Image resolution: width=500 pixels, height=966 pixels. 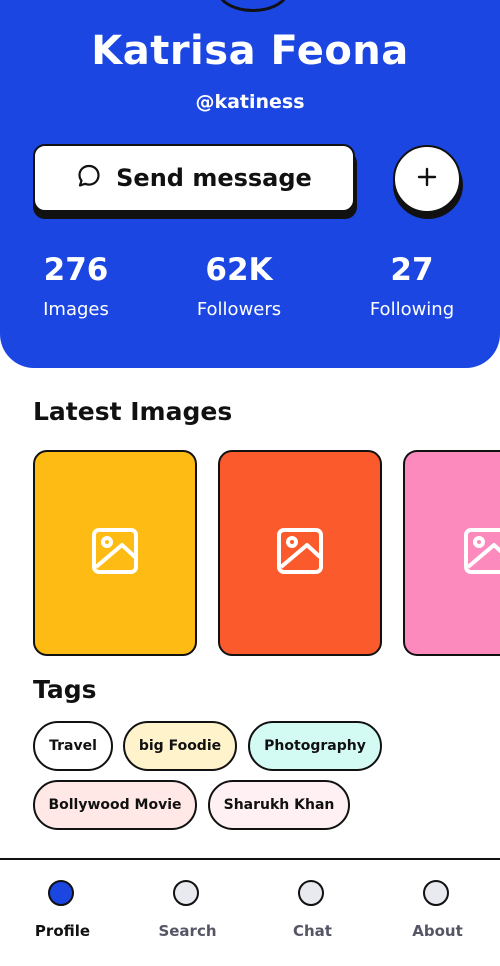 What do you see at coordinates (187, 913) in the screenshot?
I see `nav-item-search: Search` at bounding box center [187, 913].